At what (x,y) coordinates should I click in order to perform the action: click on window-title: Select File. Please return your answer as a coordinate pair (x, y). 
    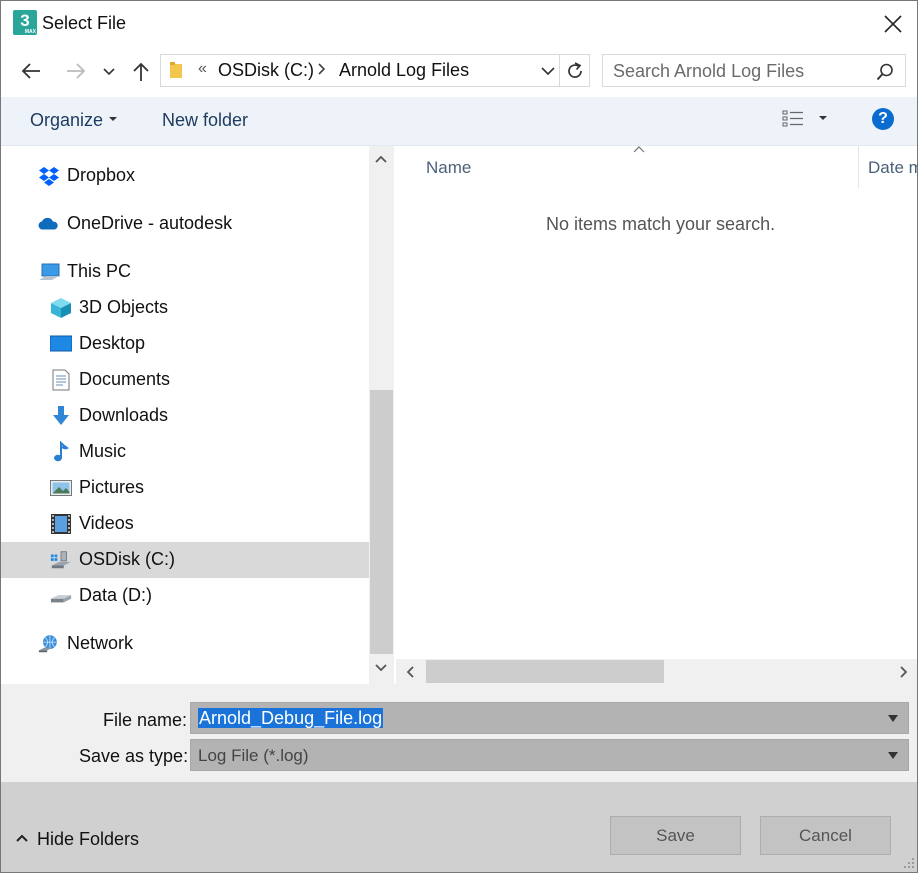
    Looking at the image, I should click on (84, 23).